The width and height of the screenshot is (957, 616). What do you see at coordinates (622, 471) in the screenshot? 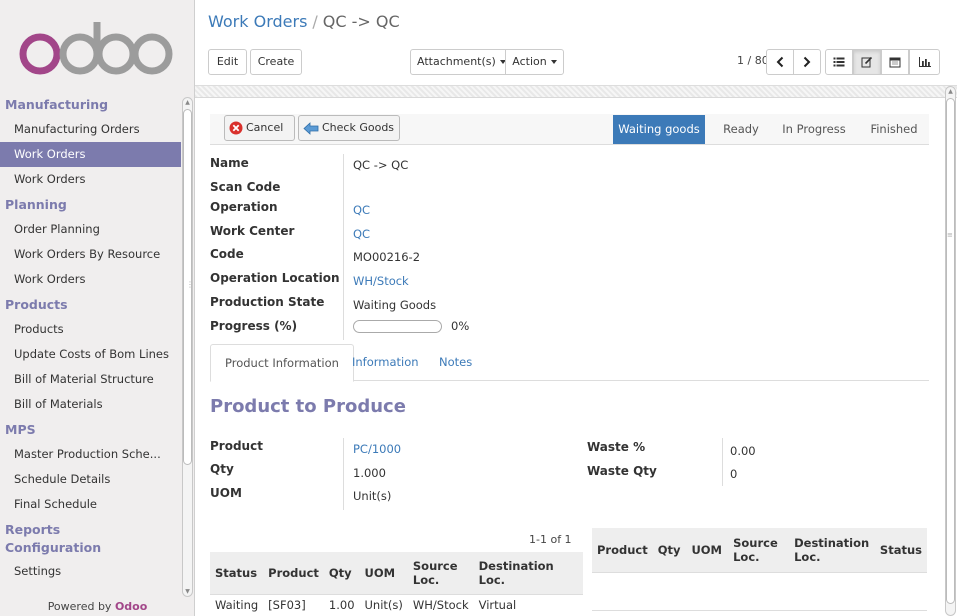
I see `waste-qty-label: Waste Qty` at bounding box center [622, 471].